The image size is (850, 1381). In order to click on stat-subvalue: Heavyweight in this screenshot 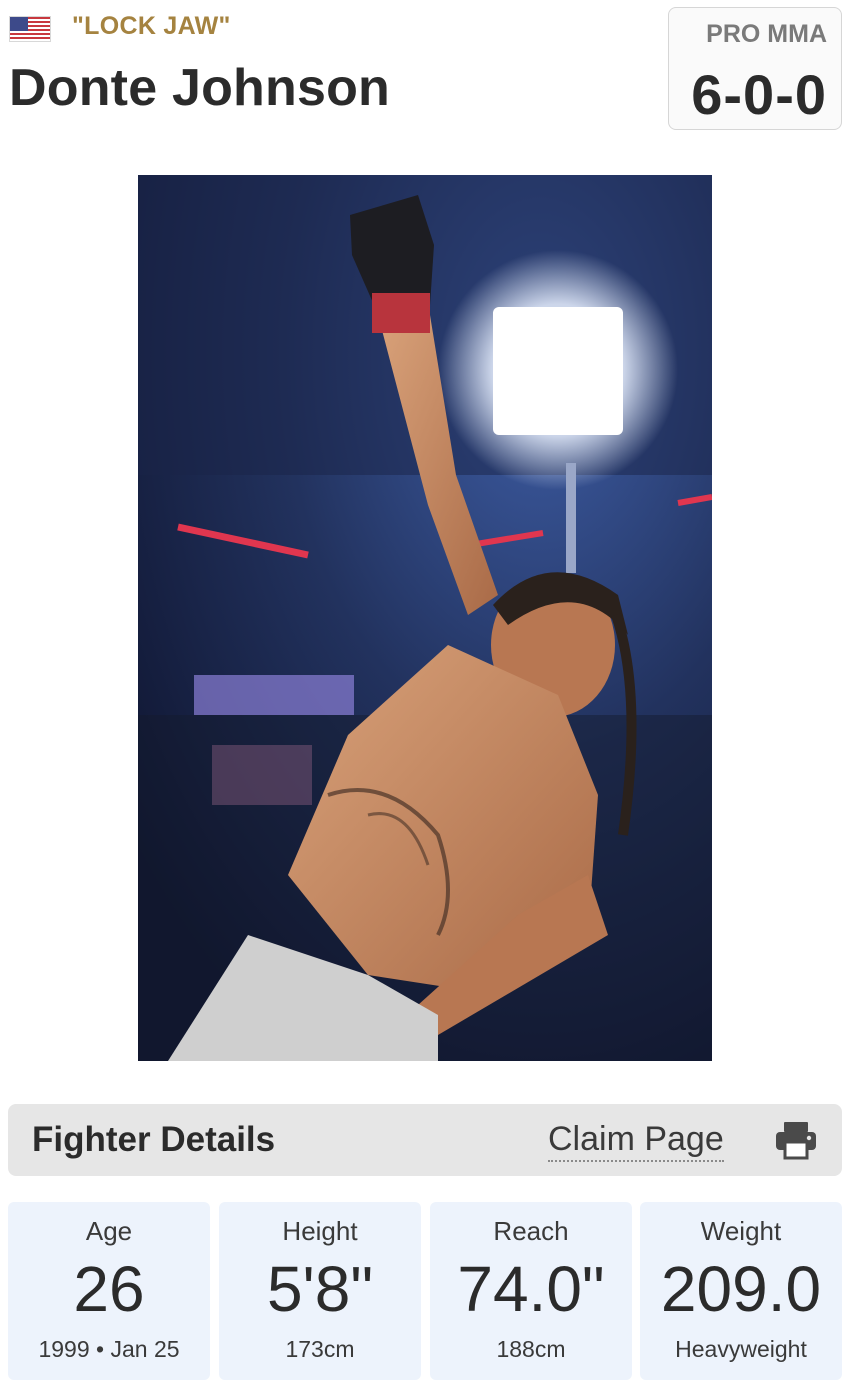, I will do `click(741, 1349)`.